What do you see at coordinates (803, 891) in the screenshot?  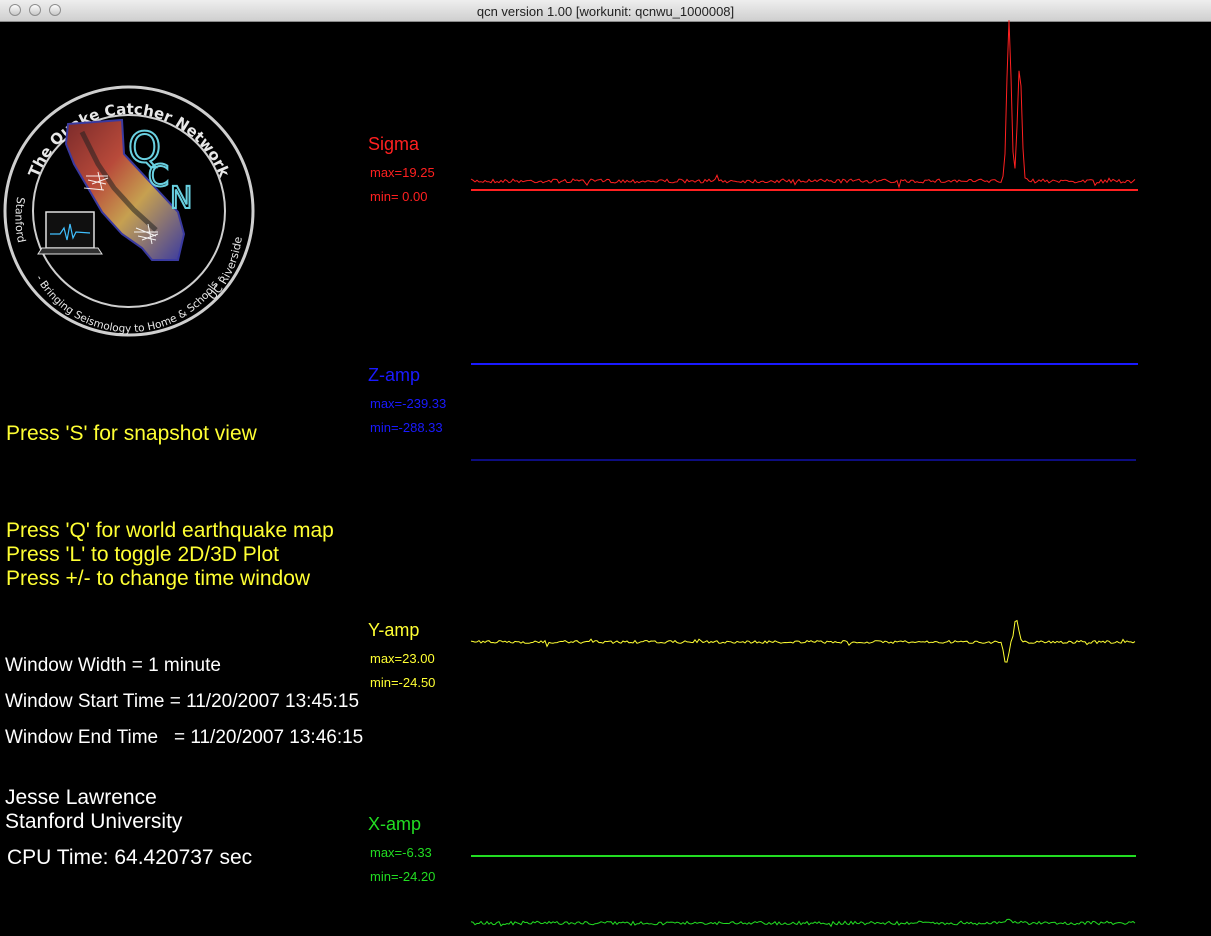 I see `x-amp-trace` at bounding box center [803, 891].